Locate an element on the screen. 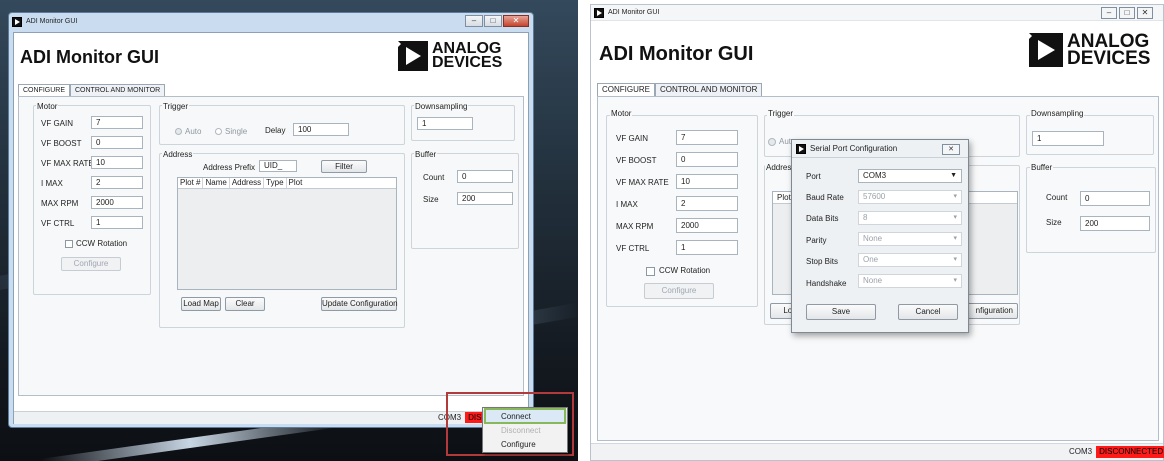 This screenshot has width=1164, height=461. size-label: Size is located at coordinates (431, 199).